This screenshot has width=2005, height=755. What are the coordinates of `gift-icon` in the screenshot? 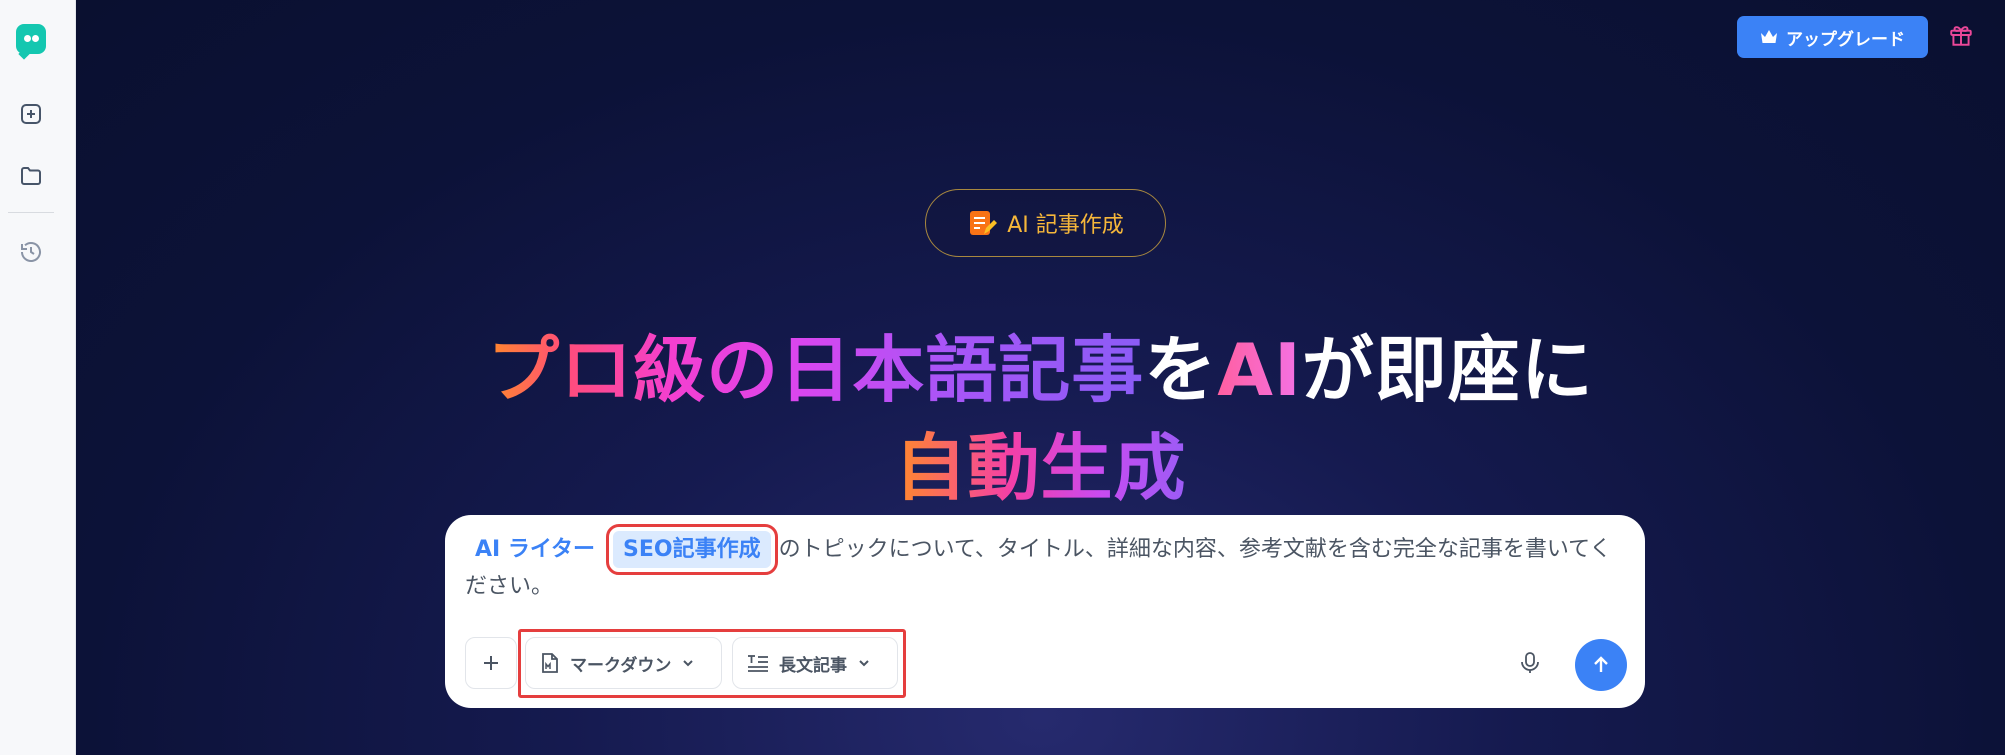 It's located at (1963, 37).